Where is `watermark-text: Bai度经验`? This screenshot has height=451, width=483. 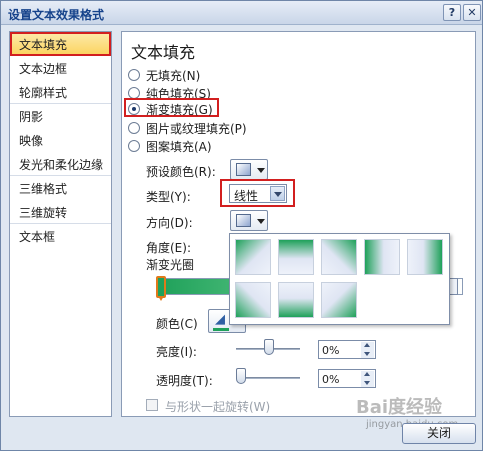
watermark-text: Bai度经验 is located at coordinates (399, 407).